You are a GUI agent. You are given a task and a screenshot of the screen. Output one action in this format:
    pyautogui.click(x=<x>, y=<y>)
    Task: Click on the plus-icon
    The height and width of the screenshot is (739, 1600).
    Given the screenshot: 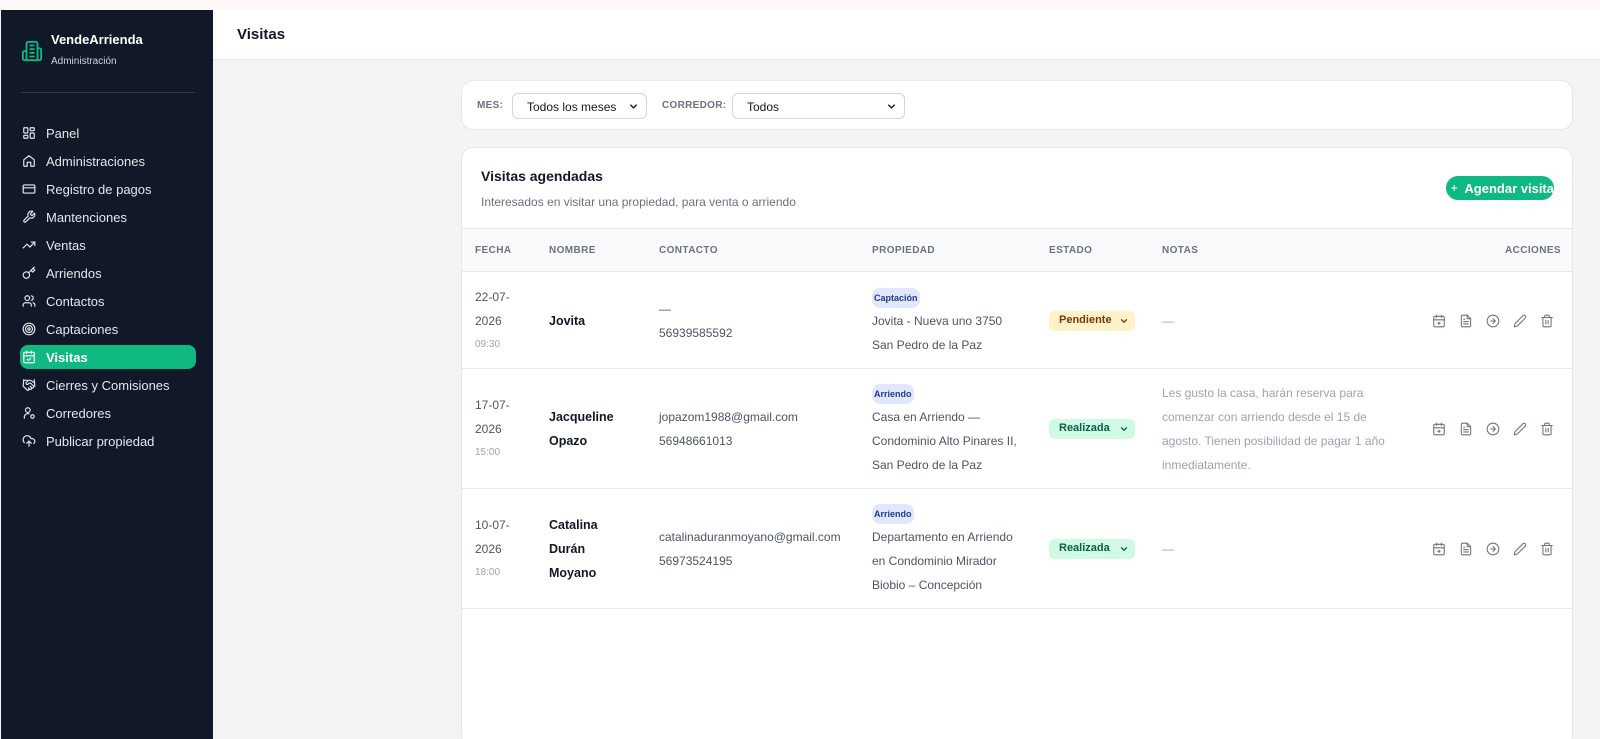 What is the action you would take?
    pyautogui.click(x=1454, y=188)
    